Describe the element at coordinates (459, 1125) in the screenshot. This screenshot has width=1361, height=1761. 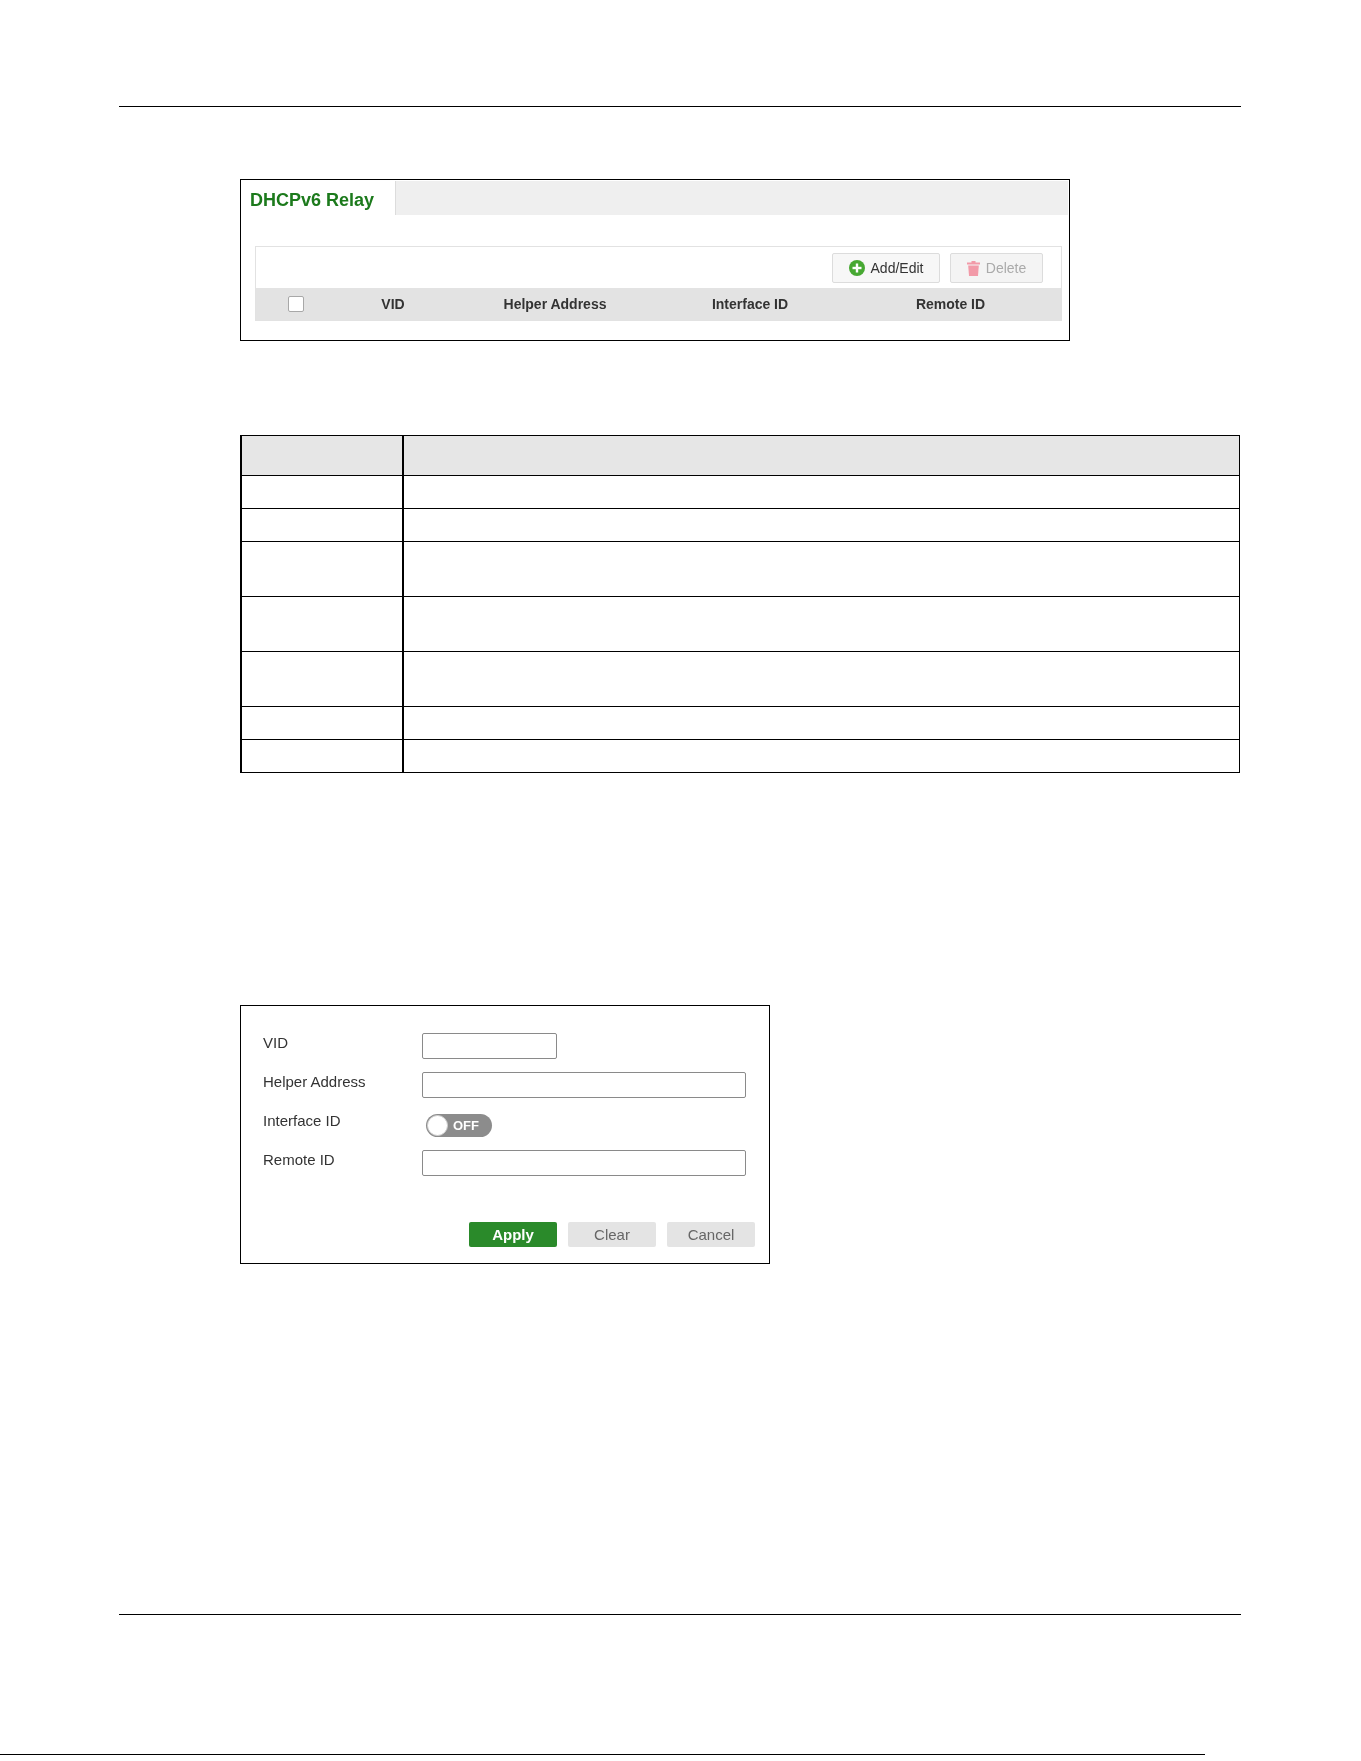
I see `toggle-switch: OFF` at that location.